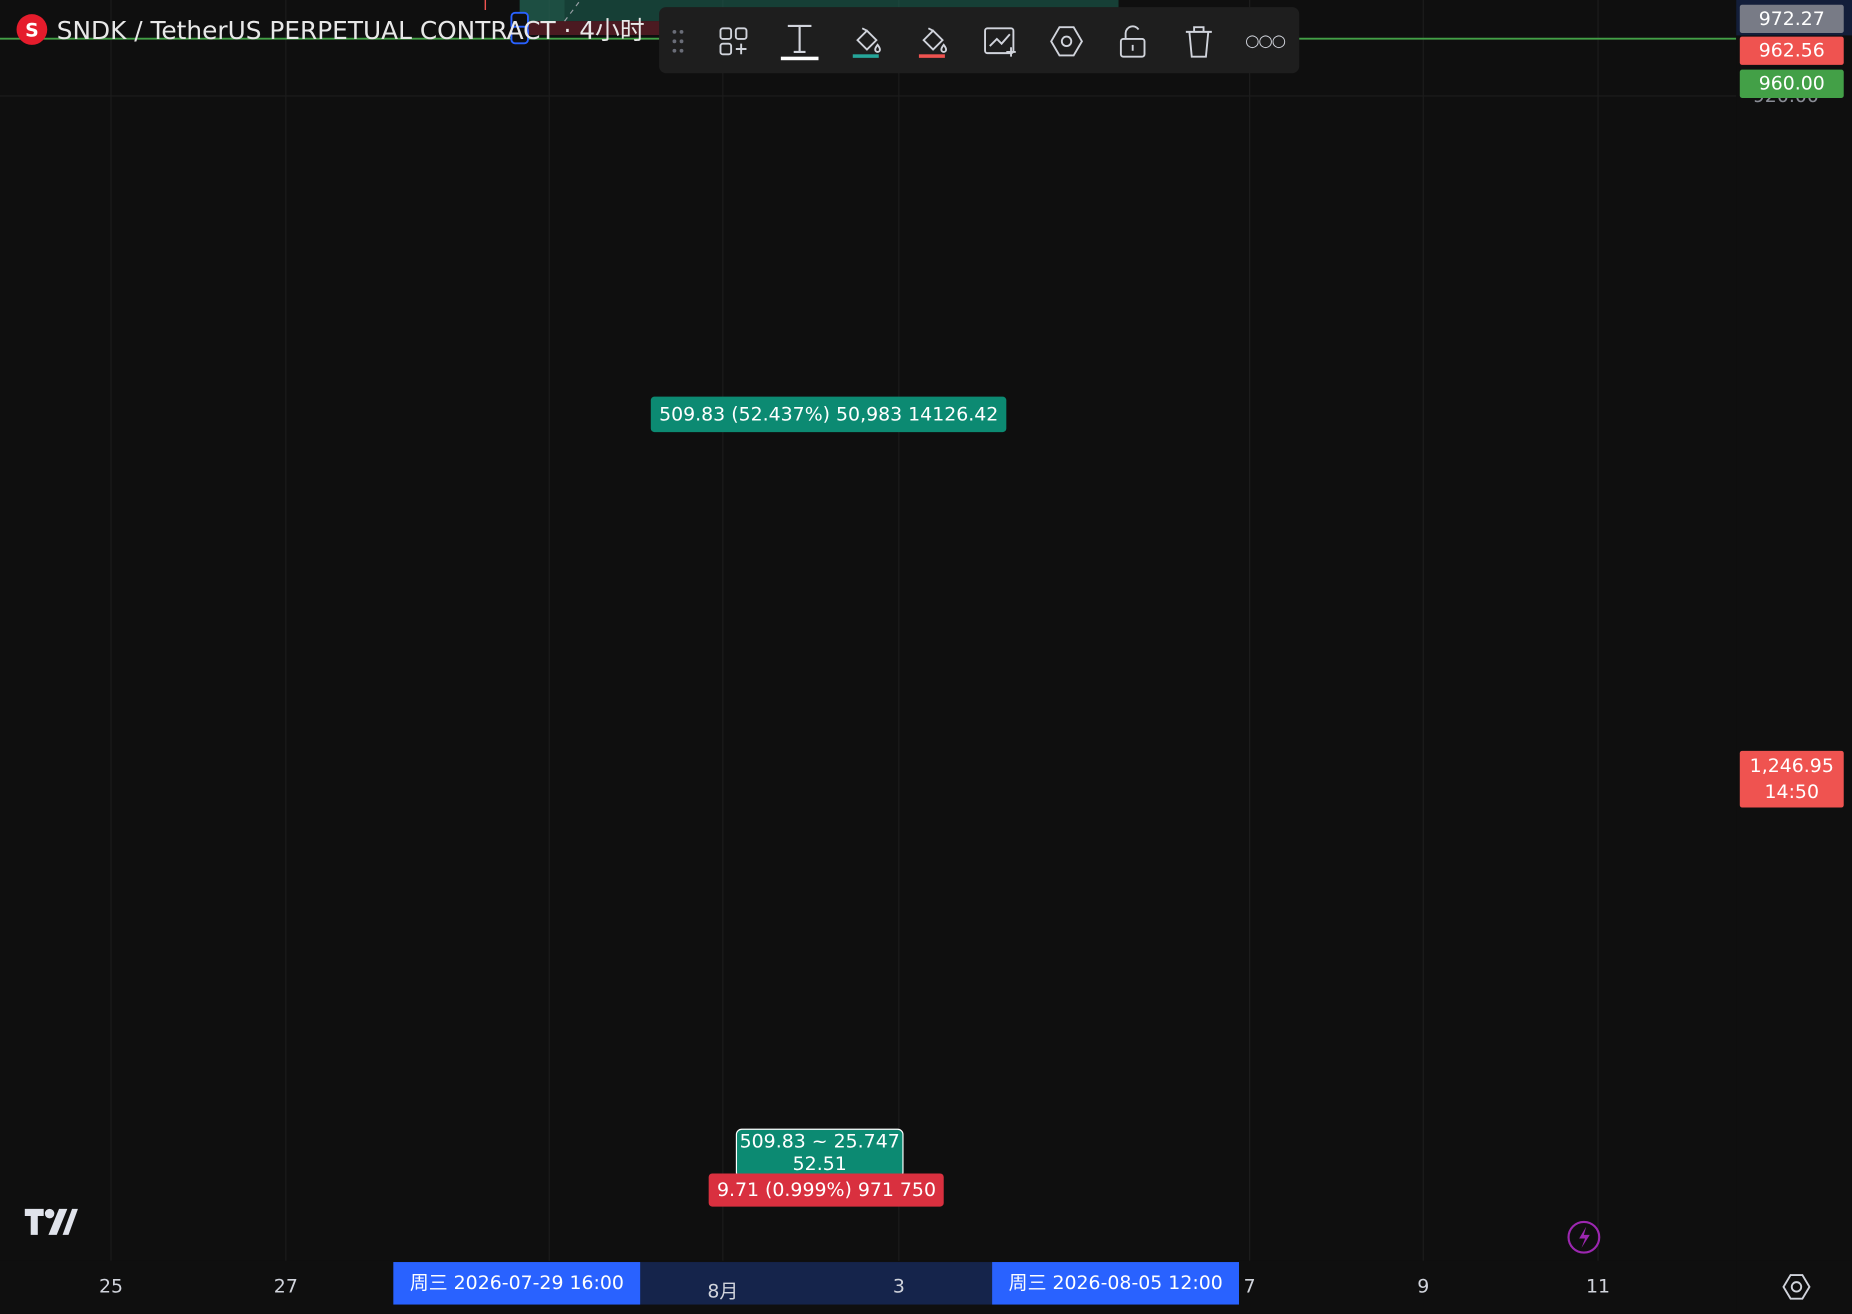  I want to click on time-badge-start: 周三 2026-07-29 16:00, so click(517, 1283).